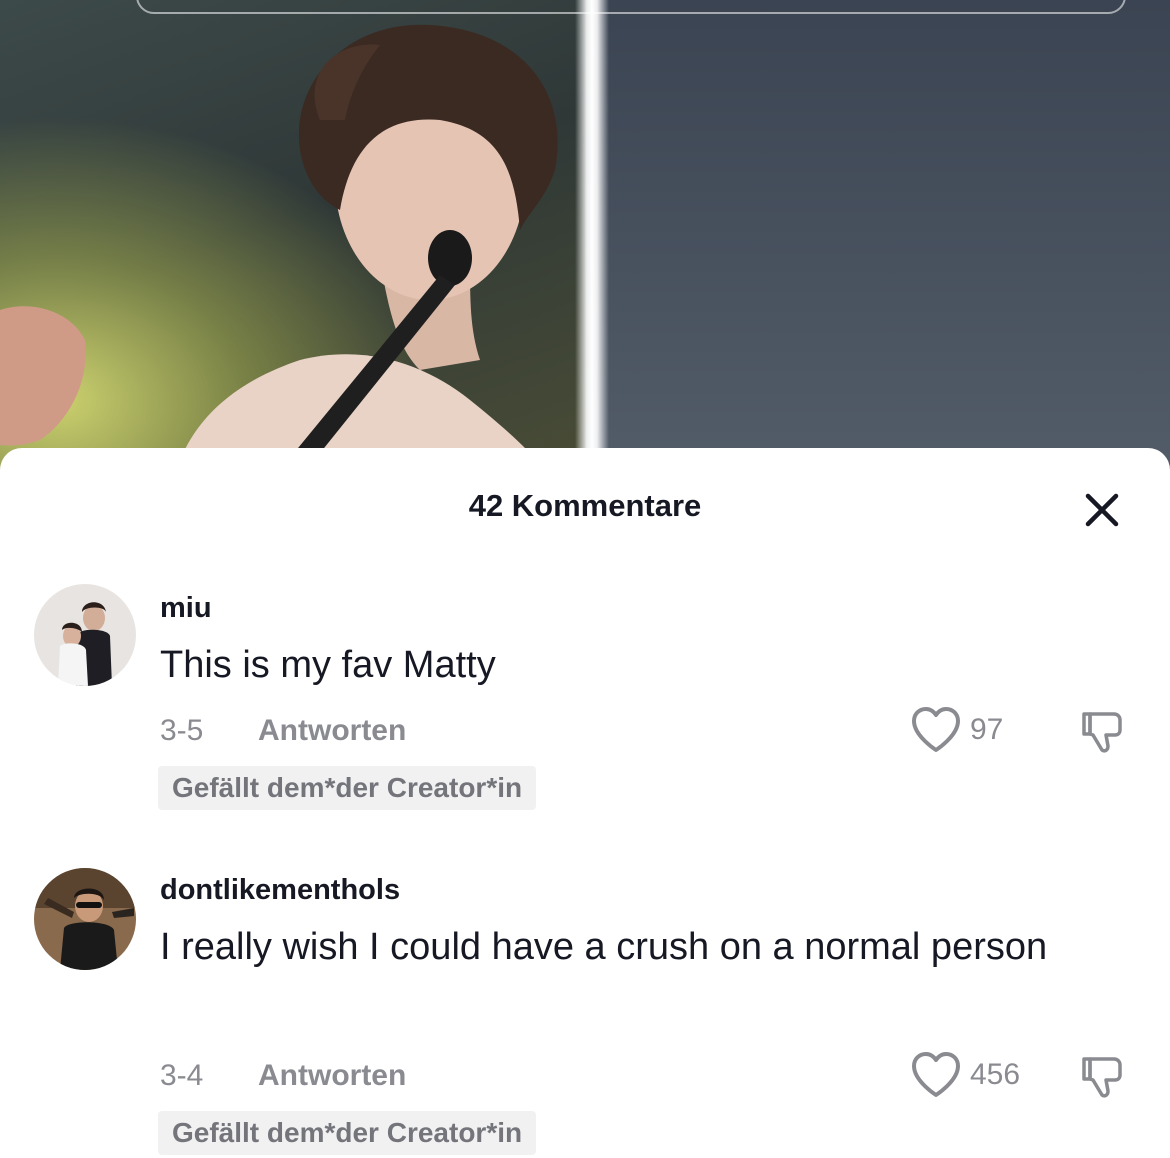 This screenshot has height=1158, width=1170. What do you see at coordinates (186, 608) in the screenshot?
I see `comment-username: miu` at bounding box center [186, 608].